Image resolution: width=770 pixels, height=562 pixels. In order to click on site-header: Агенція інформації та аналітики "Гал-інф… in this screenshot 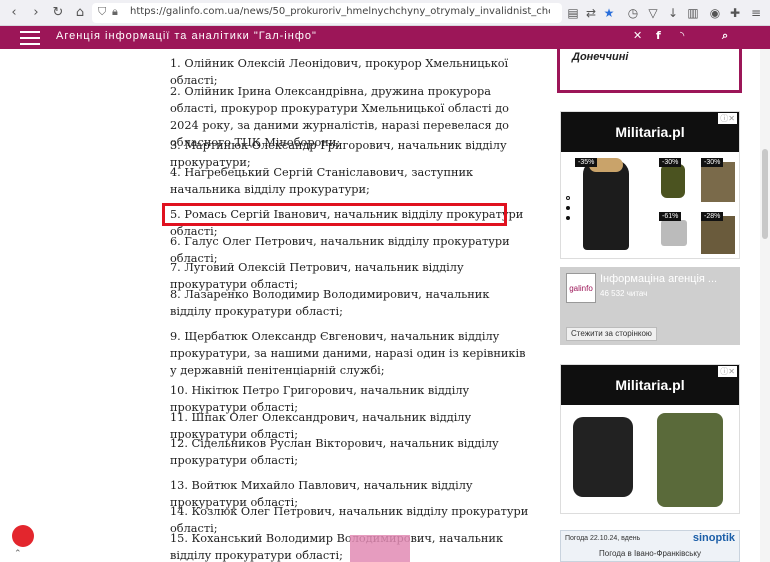, I will do `click(385, 37)`.